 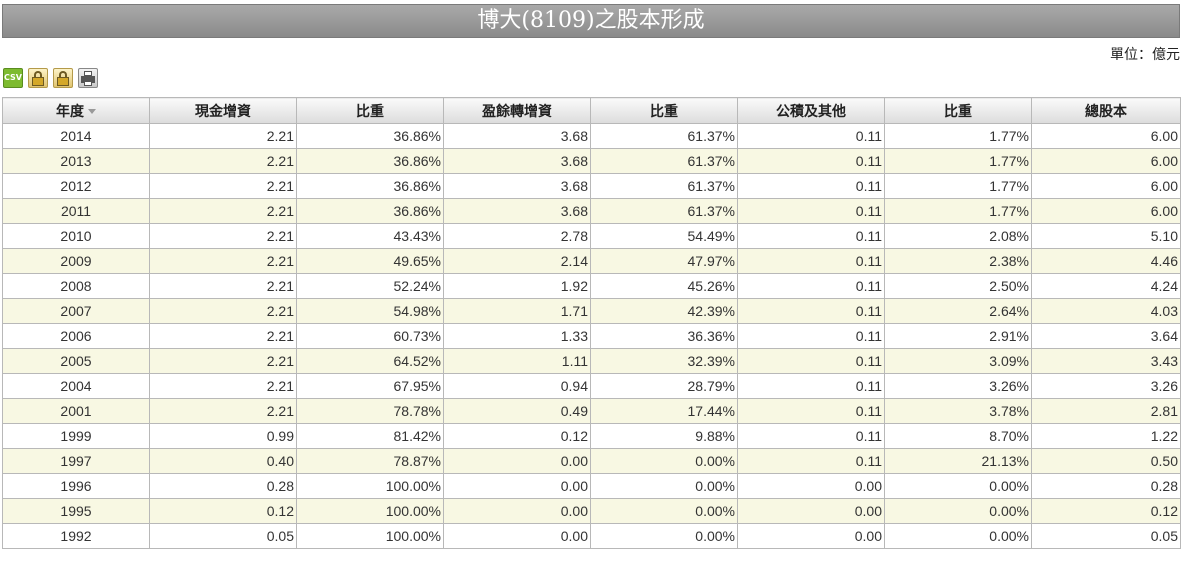 What do you see at coordinates (664, 286) in the screenshot?
I see `cell-ratio-earnings: 45.26%` at bounding box center [664, 286].